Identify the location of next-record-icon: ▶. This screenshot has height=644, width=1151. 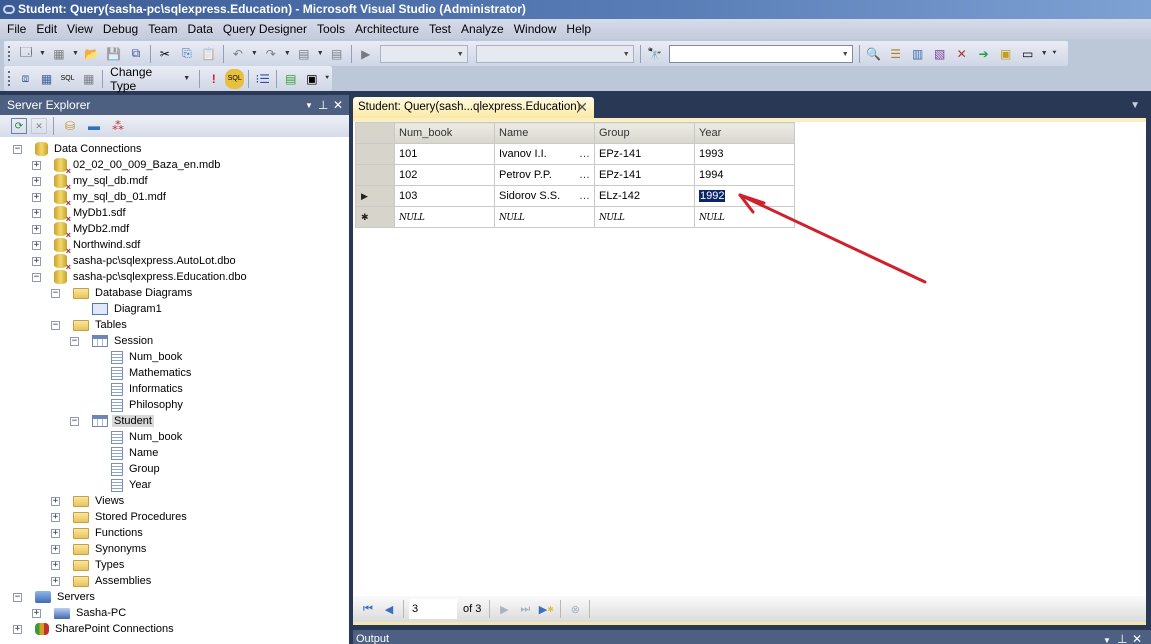
(504, 609).